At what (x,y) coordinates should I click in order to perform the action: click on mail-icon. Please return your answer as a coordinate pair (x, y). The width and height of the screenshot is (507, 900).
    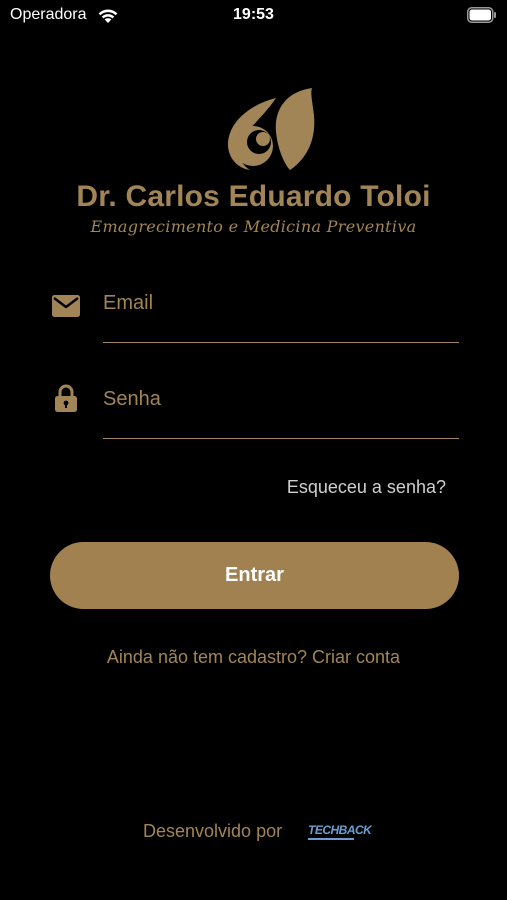
    Looking at the image, I should click on (66, 306).